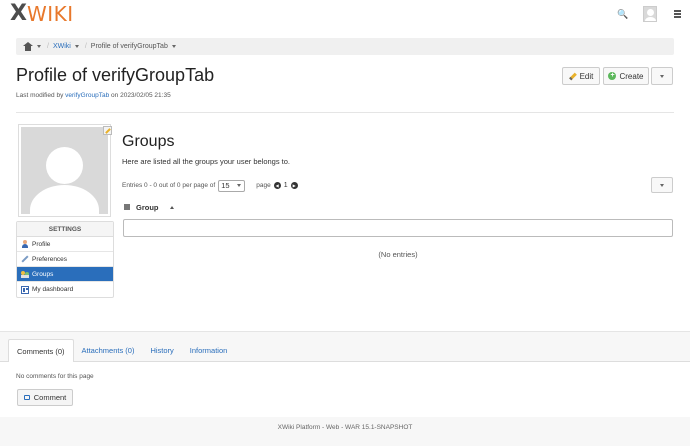 The width and height of the screenshot is (690, 446). I want to click on no-comments-message: No comments for this page, so click(55, 376).